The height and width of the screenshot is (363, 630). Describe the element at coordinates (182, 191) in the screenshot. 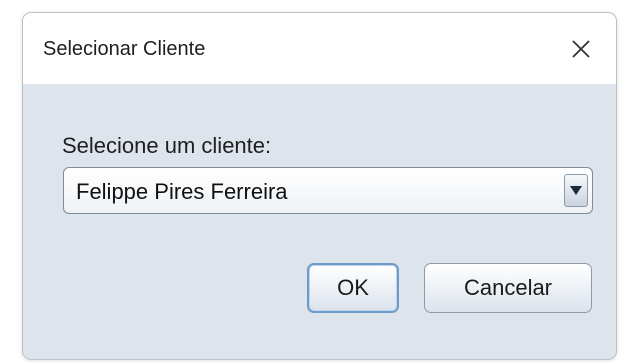

I see `client-select-value: Felippe Pires Ferreira` at that location.